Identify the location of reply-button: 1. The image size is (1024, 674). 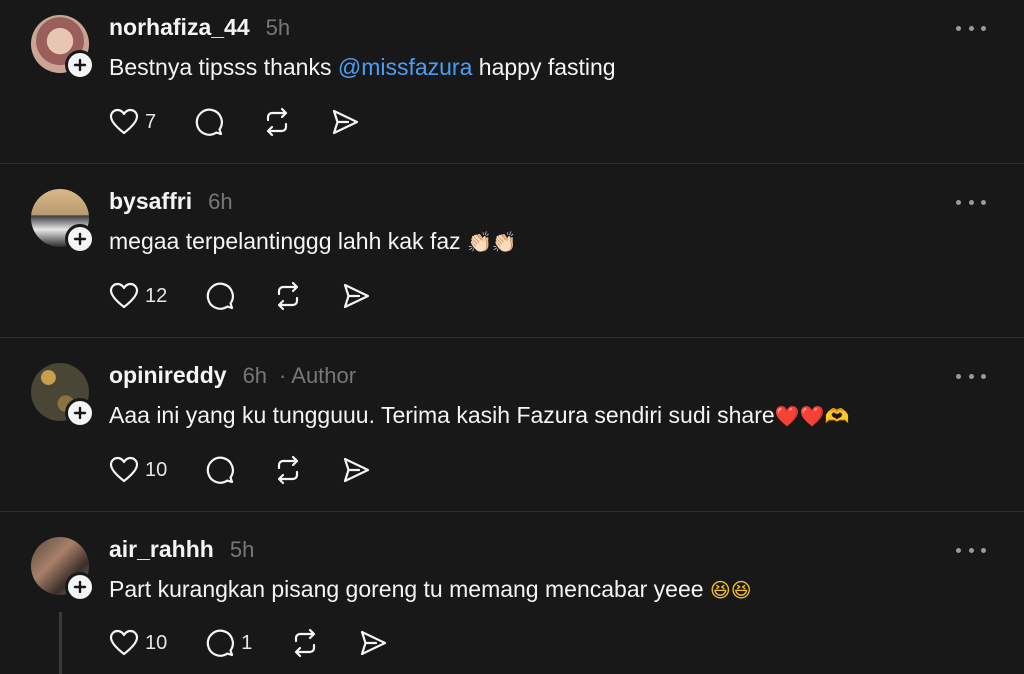
(228, 643).